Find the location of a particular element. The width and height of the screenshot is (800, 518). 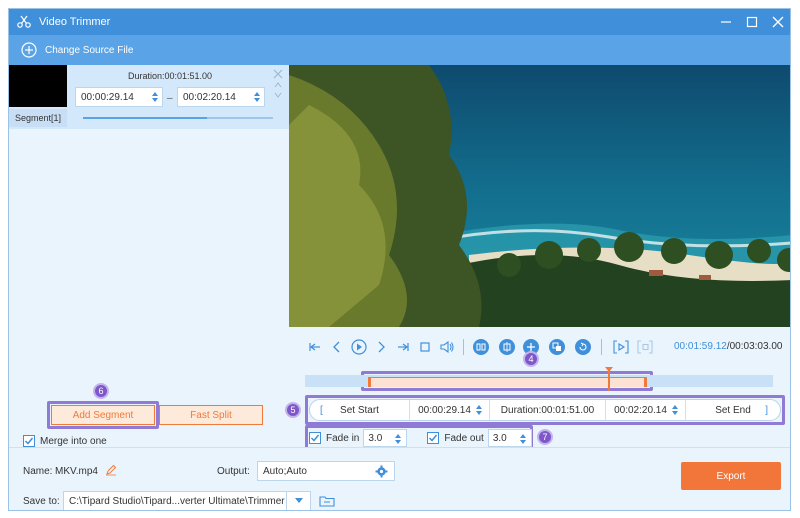

fade-in-label: Fade in is located at coordinates (343, 438).